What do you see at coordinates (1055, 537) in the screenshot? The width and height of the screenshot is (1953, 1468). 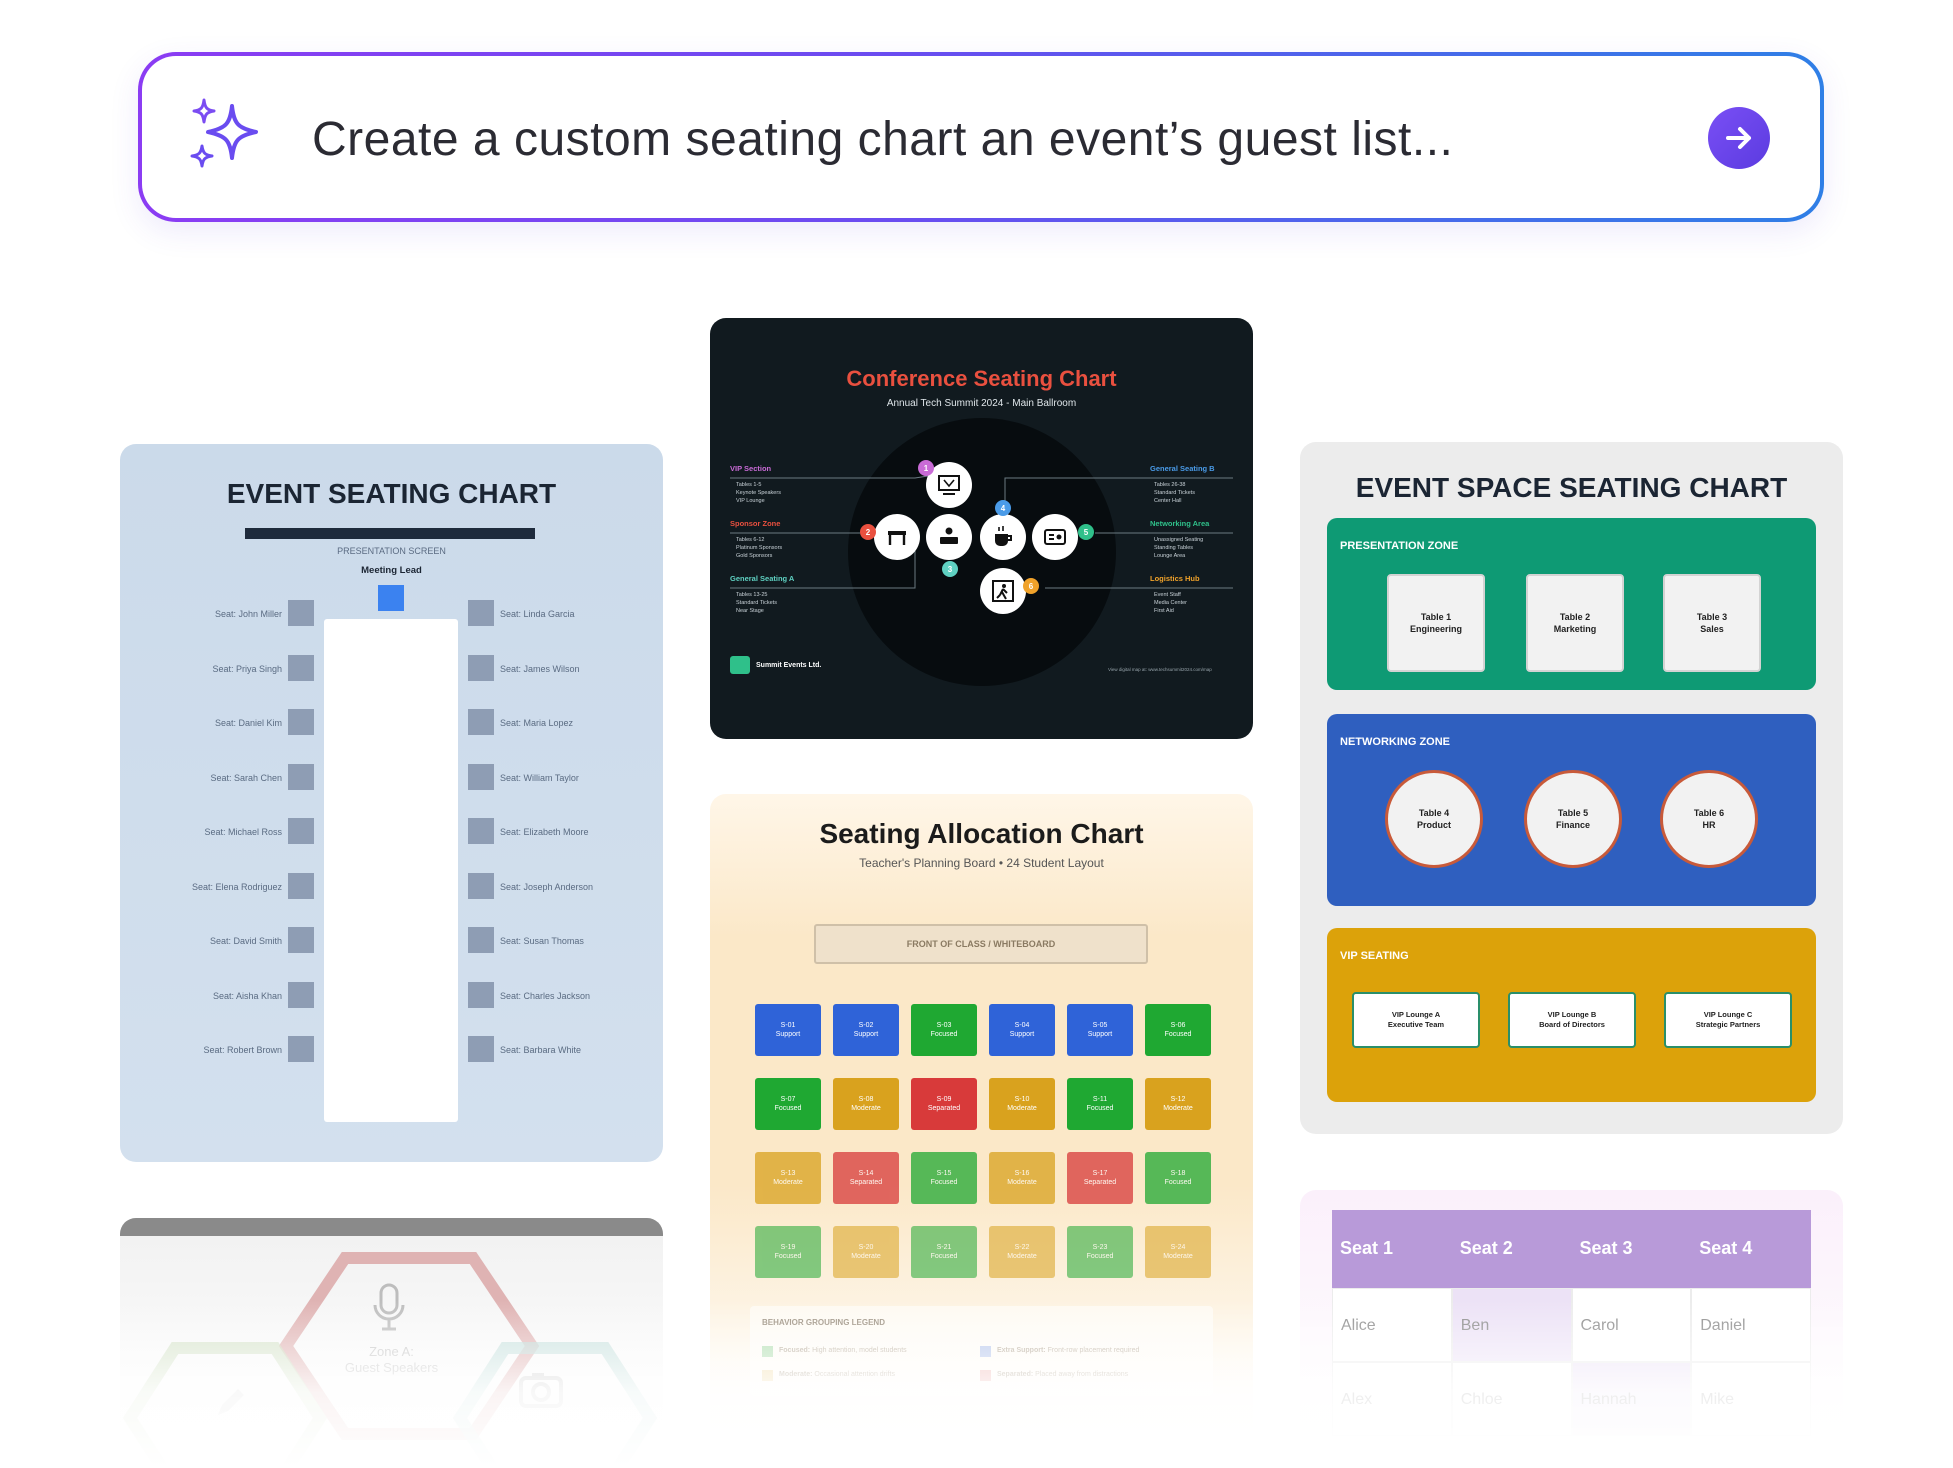 I see `media-icon` at bounding box center [1055, 537].